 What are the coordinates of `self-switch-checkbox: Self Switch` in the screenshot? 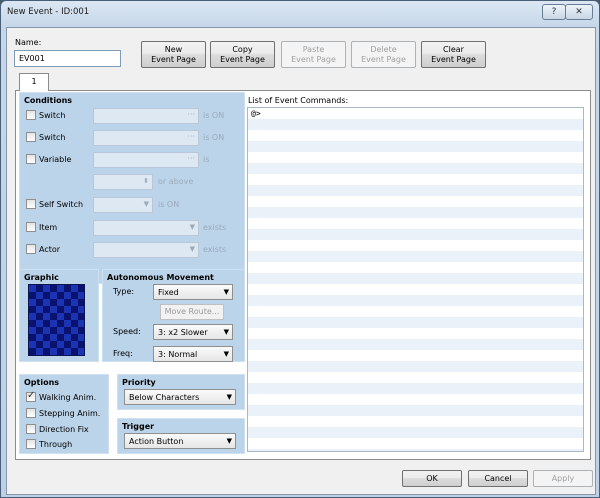 It's located at (54, 204).